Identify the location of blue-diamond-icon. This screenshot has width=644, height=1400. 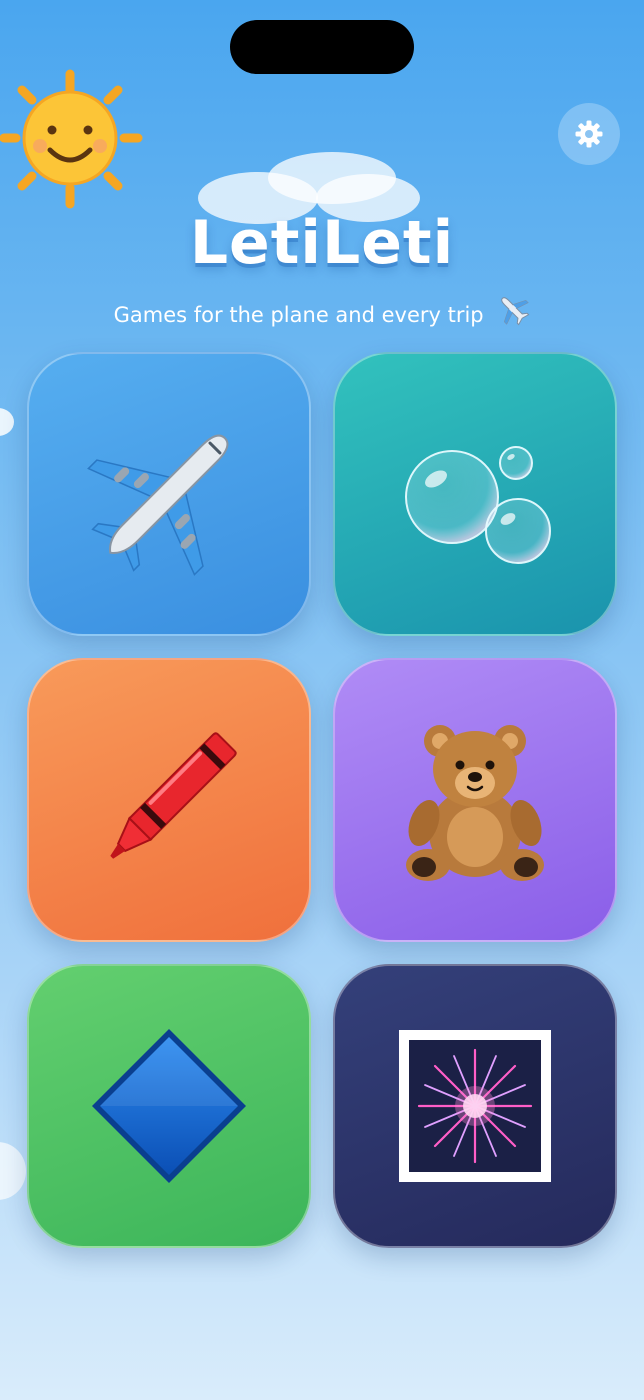
(169, 1106).